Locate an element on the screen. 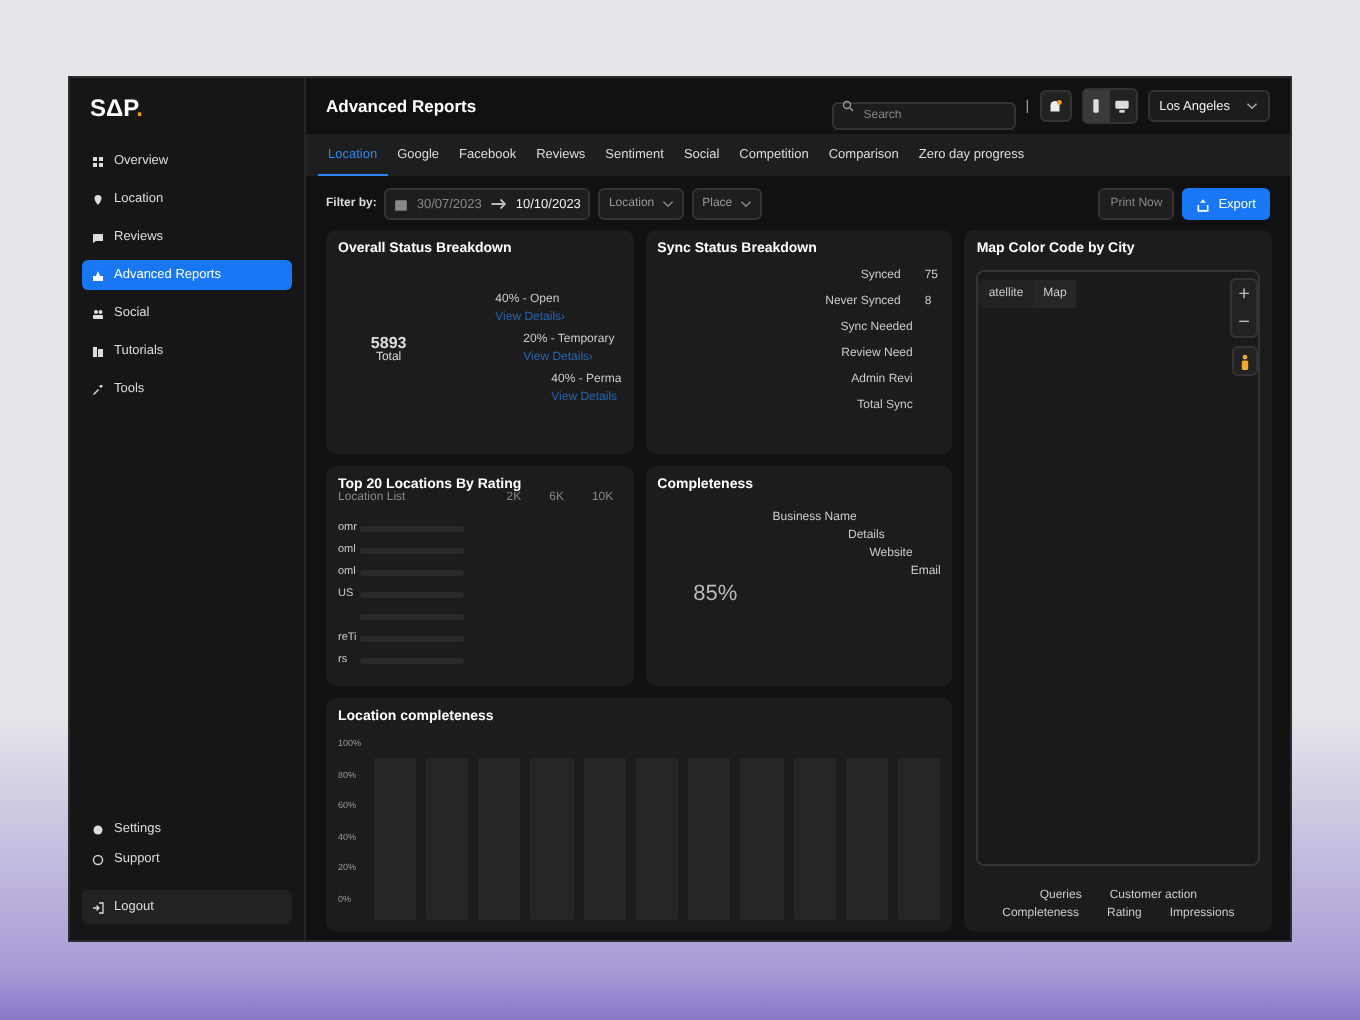 This screenshot has height=1020, width=1360. bell-icon is located at coordinates (1055, 106).